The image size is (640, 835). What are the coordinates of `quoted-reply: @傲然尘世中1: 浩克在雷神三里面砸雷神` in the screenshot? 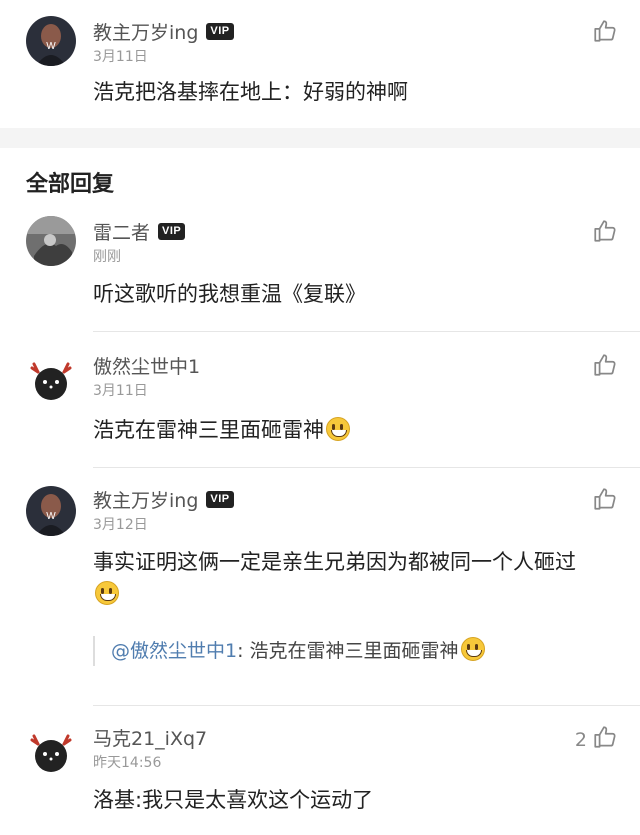 It's located at (353, 651).